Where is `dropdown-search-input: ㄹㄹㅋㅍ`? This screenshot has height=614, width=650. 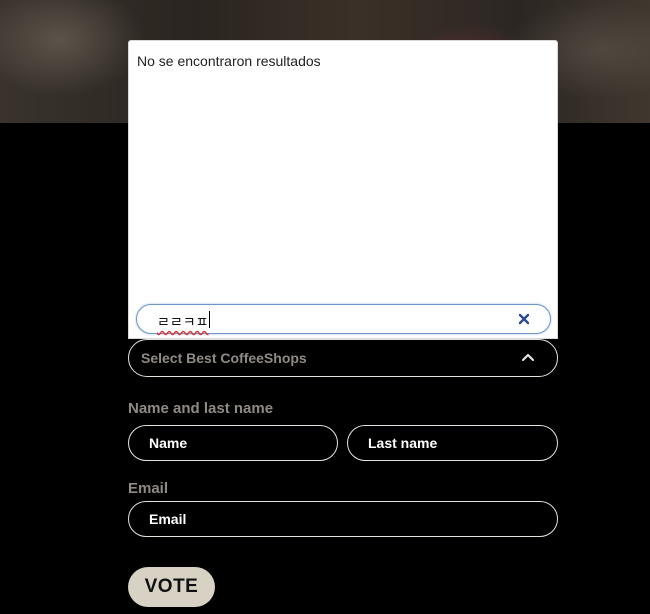
dropdown-search-input: ㄹㄹㅋㅍ is located at coordinates (343, 319).